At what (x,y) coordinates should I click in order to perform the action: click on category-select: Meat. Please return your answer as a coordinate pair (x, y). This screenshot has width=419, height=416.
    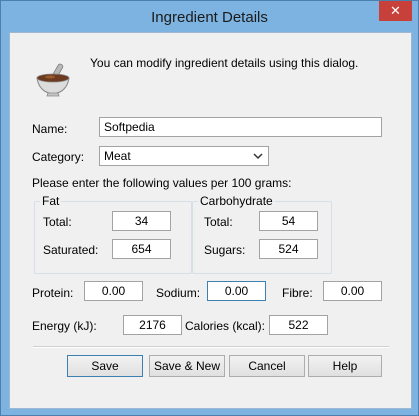
    Looking at the image, I should click on (184, 156).